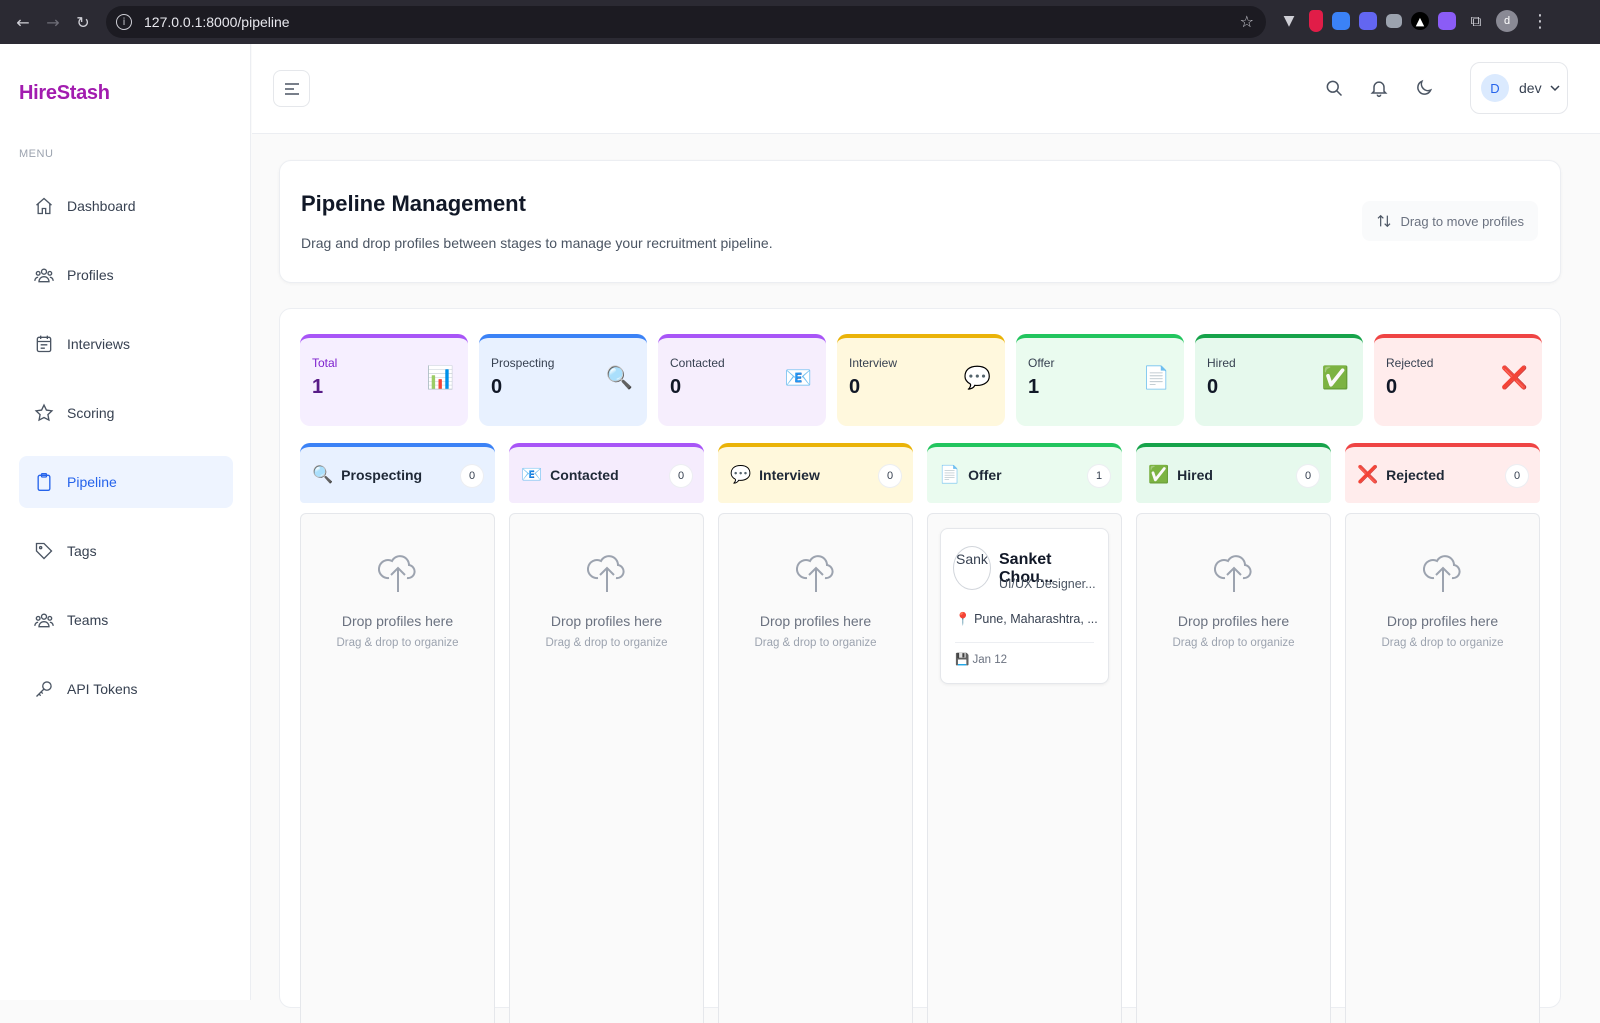 This screenshot has height=1023, width=1600. What do you see at coordinates (1289, 21) in the screenshot?
I see `extension-v-icon: ▼` at bounding box center [1289, 21].